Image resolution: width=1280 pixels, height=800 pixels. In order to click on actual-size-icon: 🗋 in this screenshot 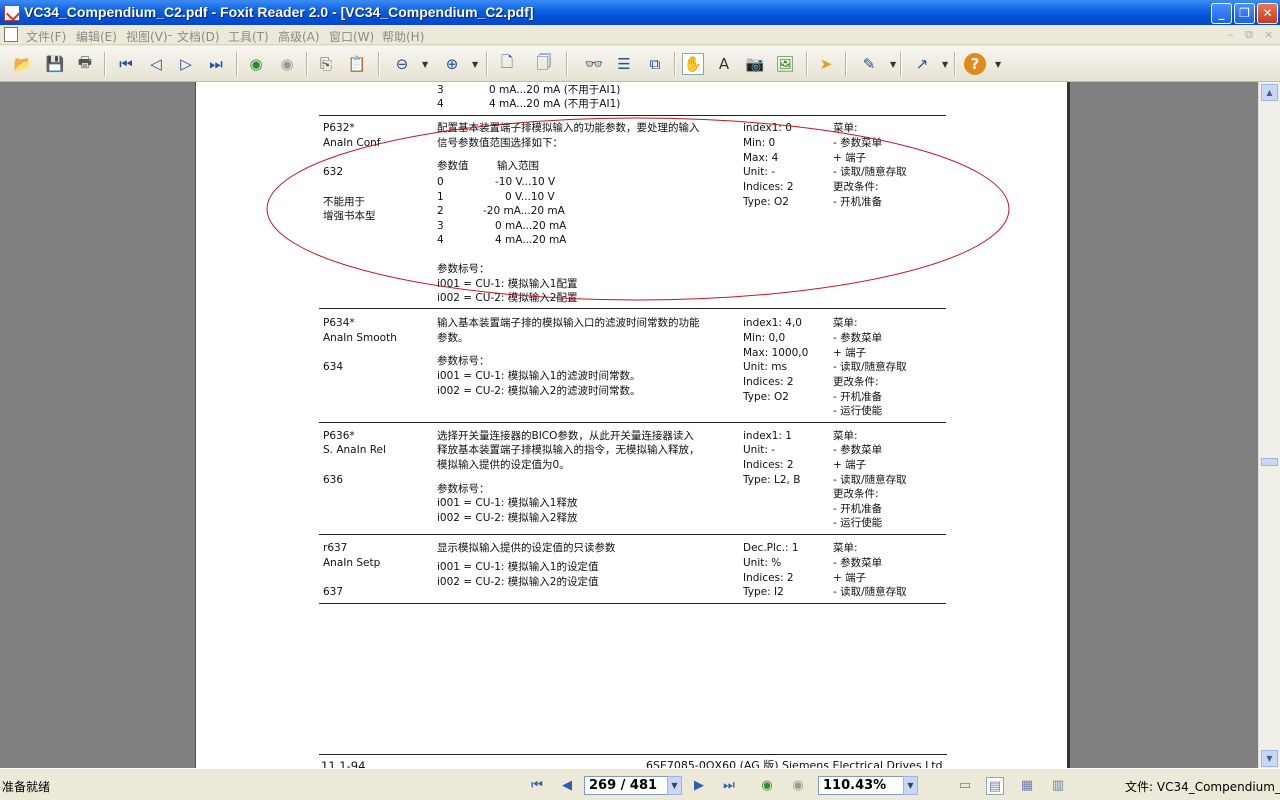, I will do `click(507, 64)`.